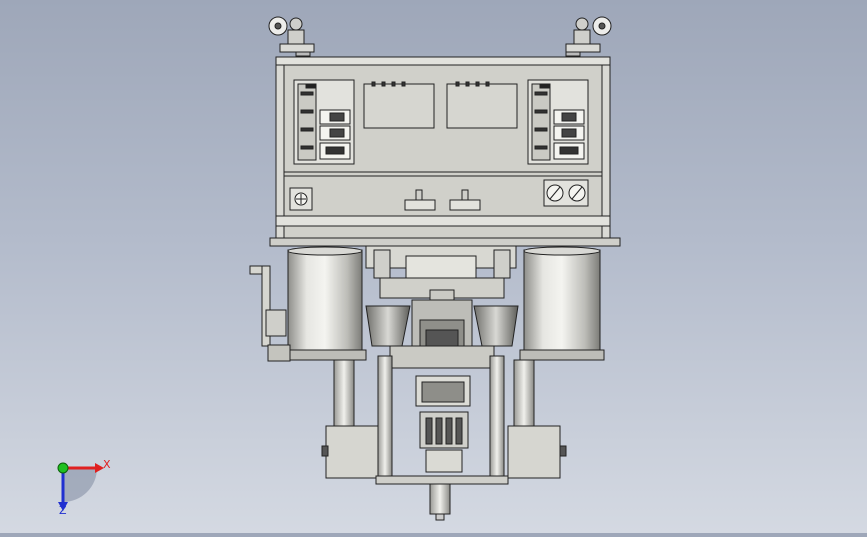 The width and height of the screenshot is (867, 537). What do you see at coordinates (350, 452) in the screenshot?
I see `side-box-left` at bounding box center [350, 452].